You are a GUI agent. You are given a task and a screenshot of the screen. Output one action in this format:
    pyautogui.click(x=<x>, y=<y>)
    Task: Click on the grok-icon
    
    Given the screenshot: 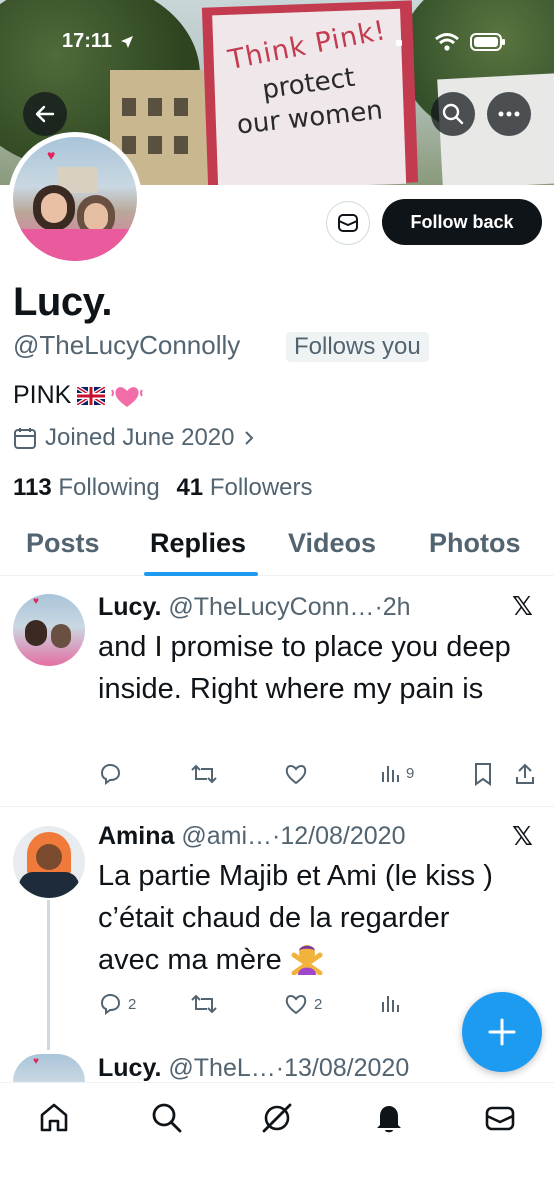 What is the action you would take?
    pyautogui.click(x=277, y=1118)
    